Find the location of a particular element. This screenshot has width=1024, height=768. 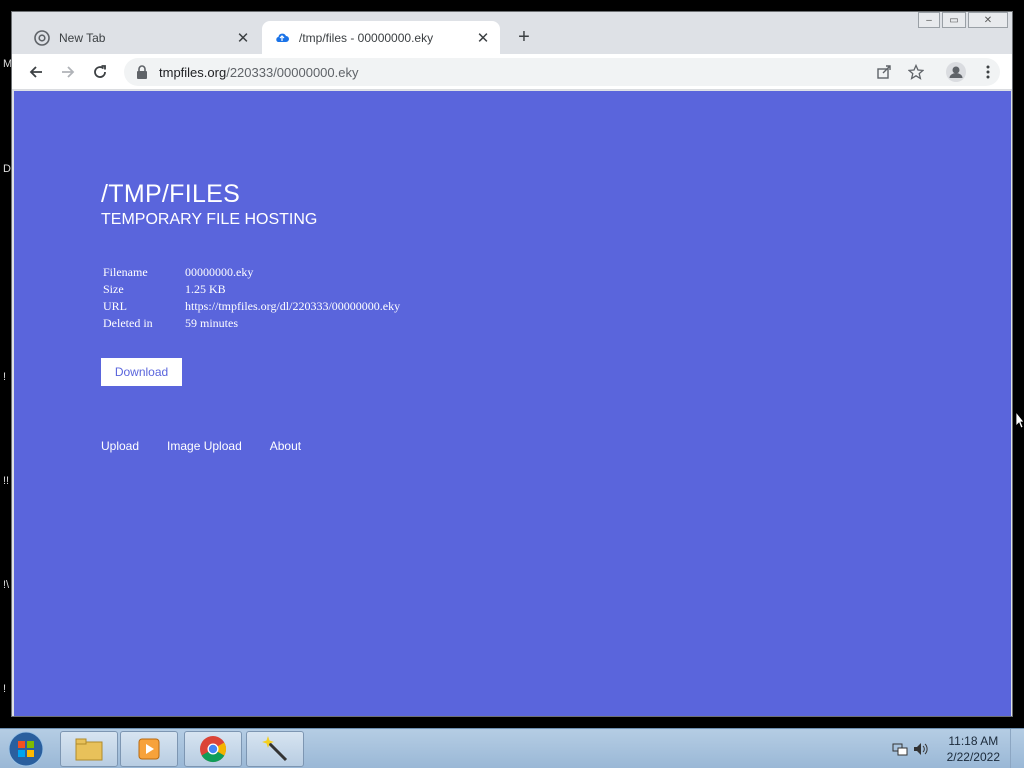

folder-icon is located at coordinates (89, 749).